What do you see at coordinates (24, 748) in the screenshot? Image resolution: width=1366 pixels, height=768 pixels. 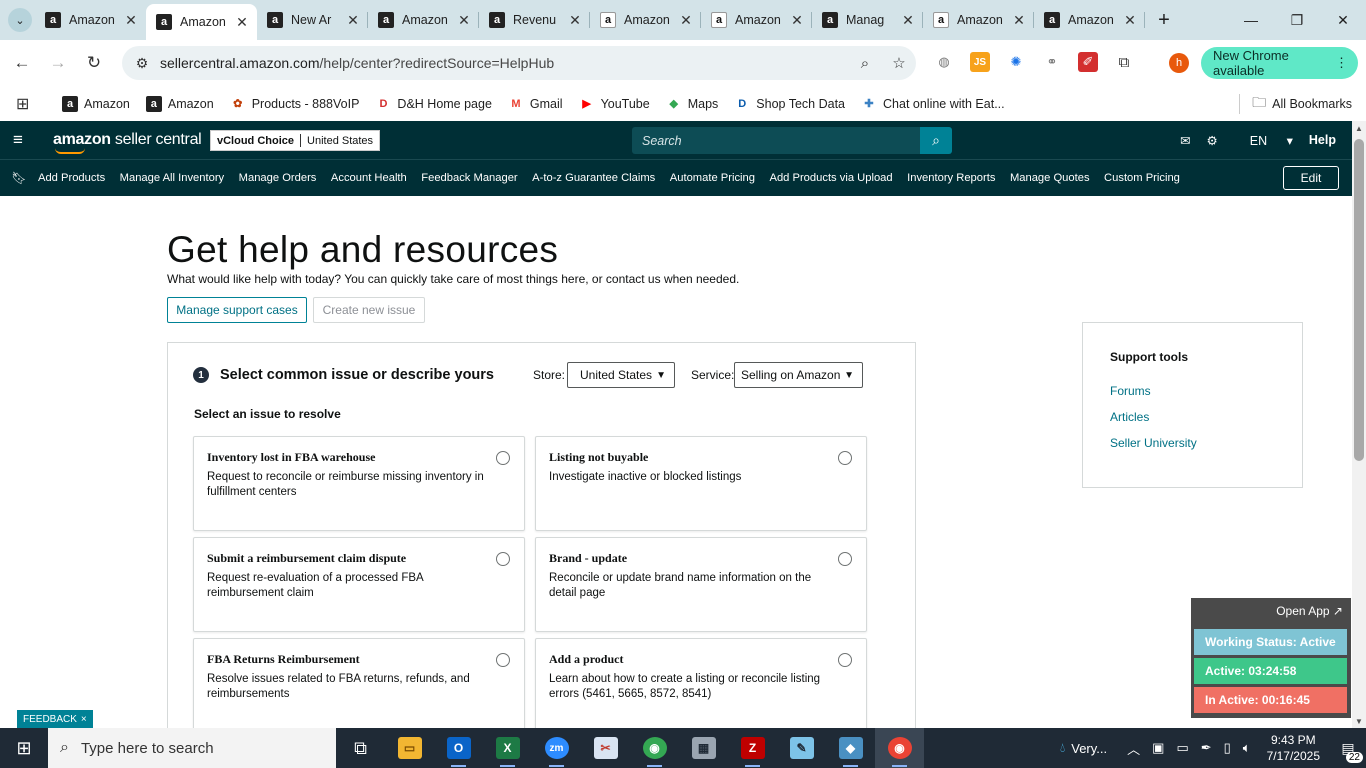 I see `windows-start-icon: ⊞` at bounding box center [24, 748].